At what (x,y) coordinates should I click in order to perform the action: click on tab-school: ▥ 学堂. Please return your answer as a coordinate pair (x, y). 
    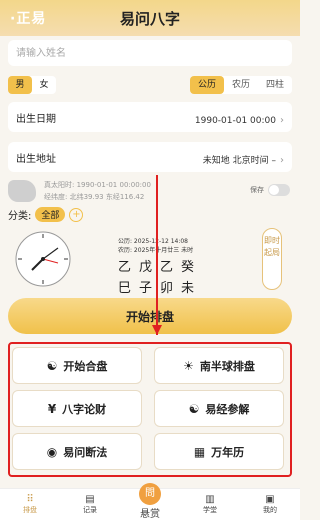
    Looking at the image, I should click on (210, 504).